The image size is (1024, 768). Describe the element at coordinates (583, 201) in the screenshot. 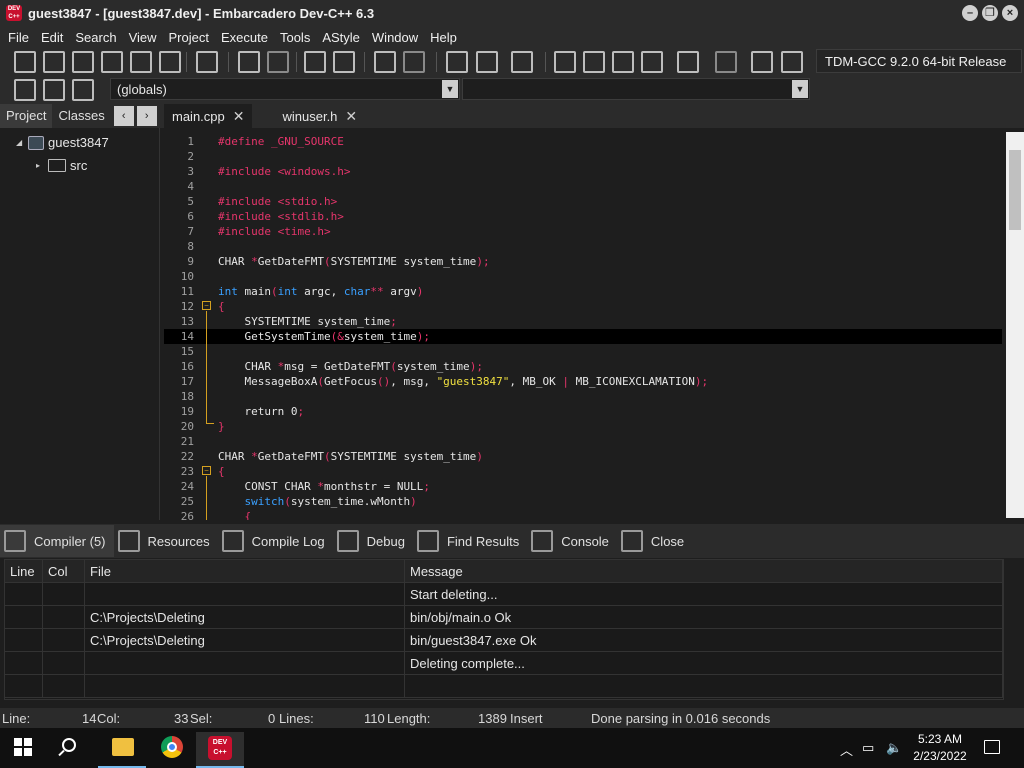

I see `code-line: 5 #include <stdio.h>` at that location.